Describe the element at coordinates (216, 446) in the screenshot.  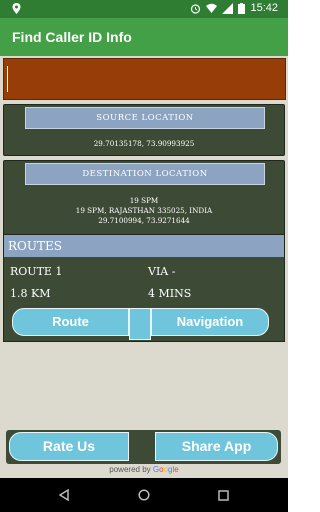
I see `share-app-button: Share App` at that location.